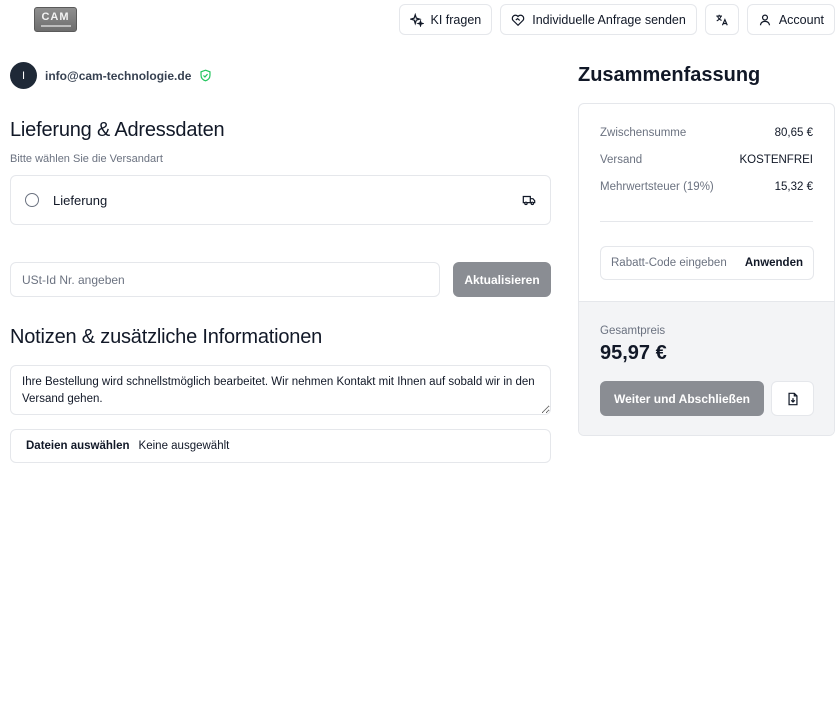  Describe the element at coordinates (456, 19) in the screenshot. I see `ask-ai-label: KI fragen` at that location.